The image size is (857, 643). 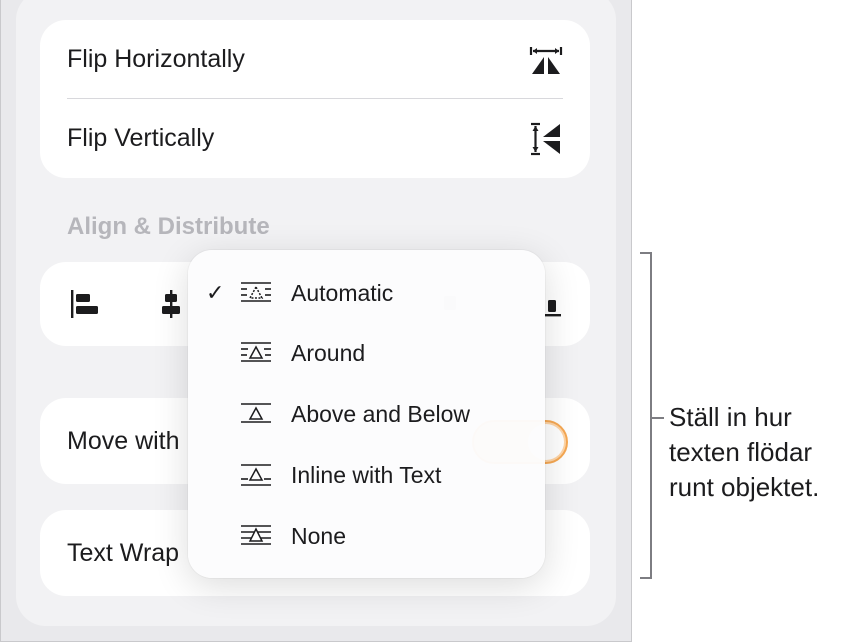 What do you see at coordinates (381, 413) in the screenshot?
I see `menu-label-above-and-below: Above and Below` at bounding box center [381, 413].